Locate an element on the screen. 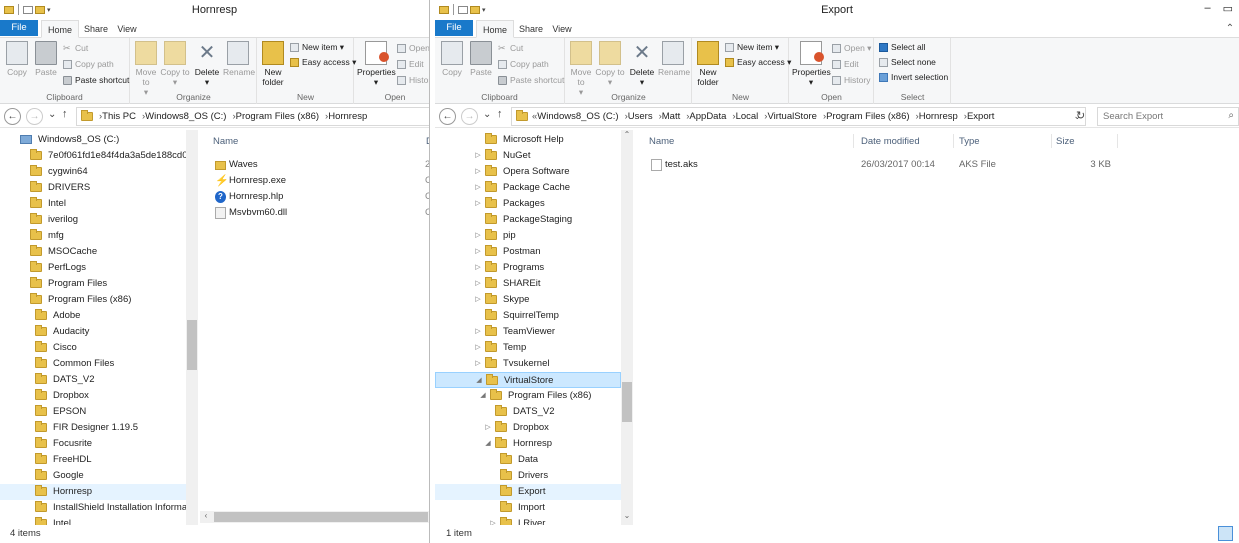 The width and height of the screenshot is (1239, 543). properties-button: Properties ▾ is located at coordinates (811, 64).